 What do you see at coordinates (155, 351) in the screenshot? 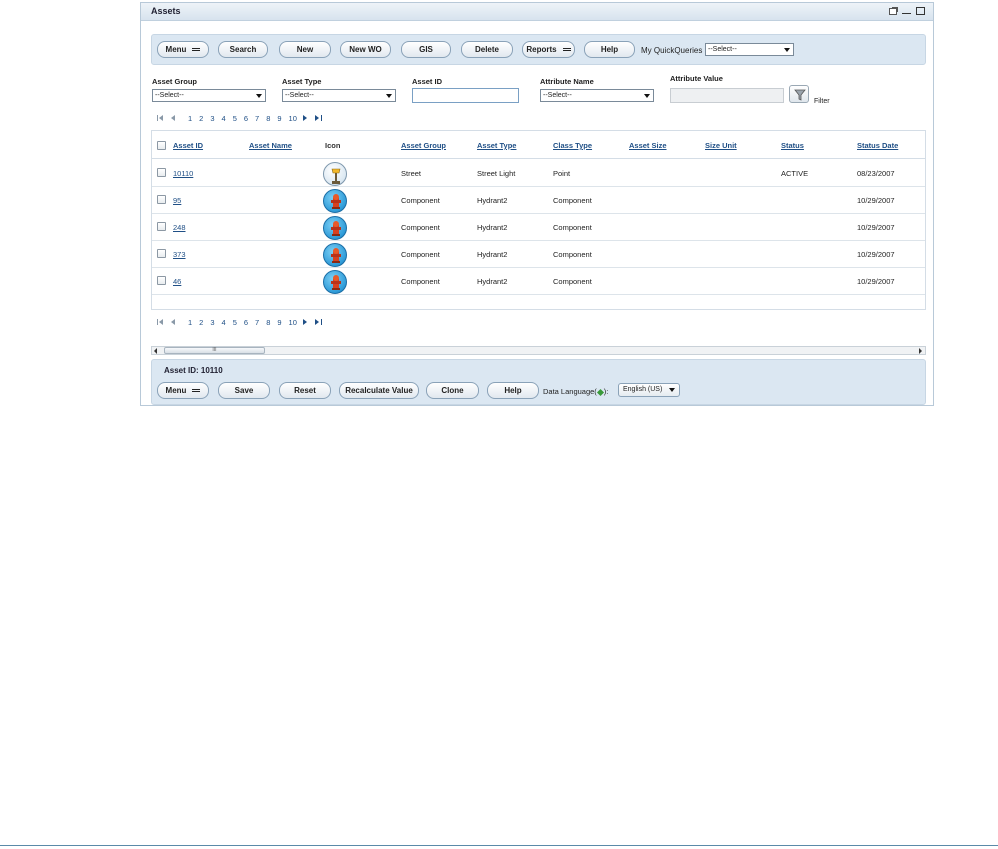
I see `scroll-left-icon` at bounding box center [155, 351].